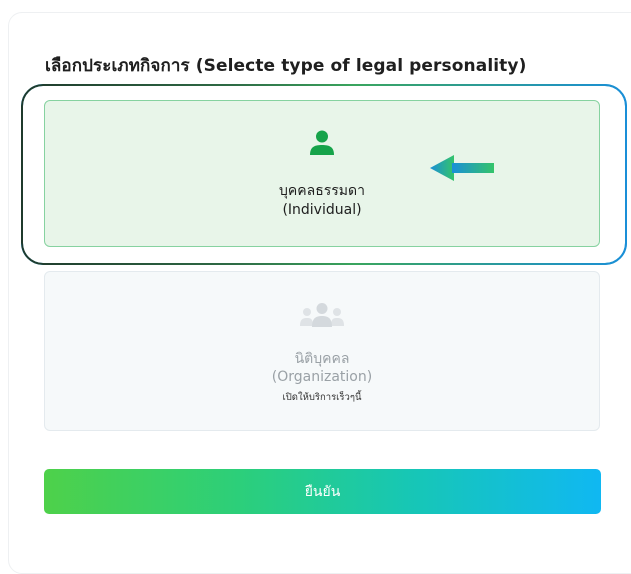 The image size is (631, 574). What do you see at coordinates (322, 191) in the screenshot?
I see `option-label-th: บุคคลธรรมดา` at bounding box center [322, 191].